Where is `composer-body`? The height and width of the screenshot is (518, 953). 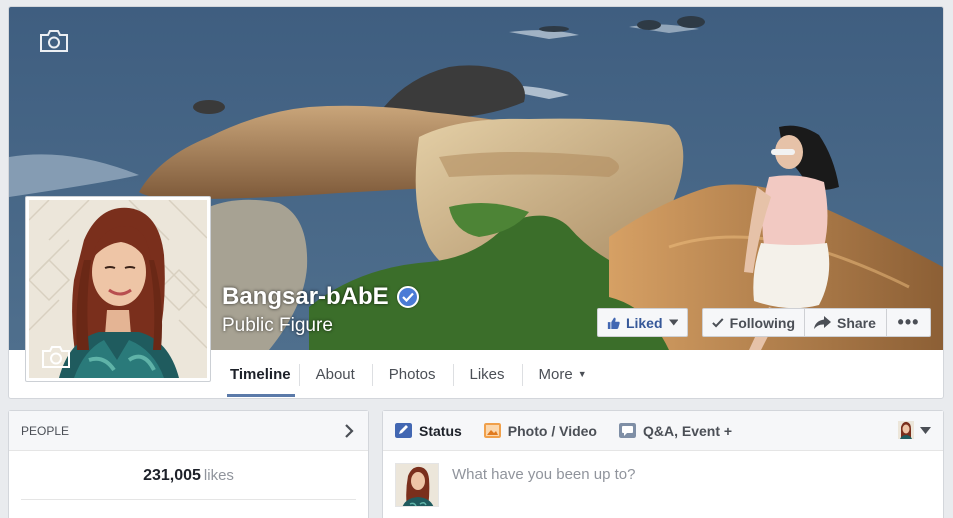
composer-body is located at coordinates (663, 484).